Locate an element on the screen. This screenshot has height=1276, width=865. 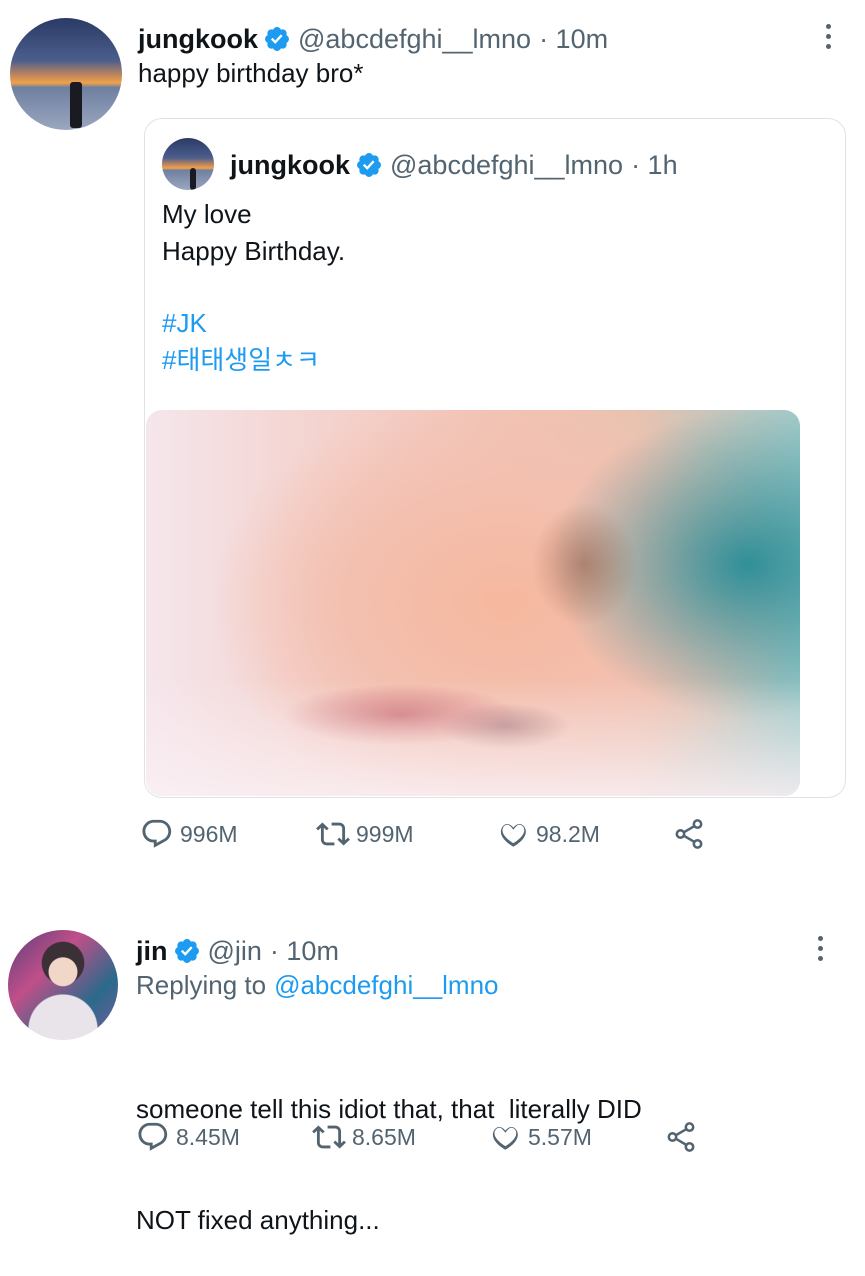
quoted-text: My love Happy Birthday. #JK #태태생일ㅊㅋ is located at coordinates (253, 287).